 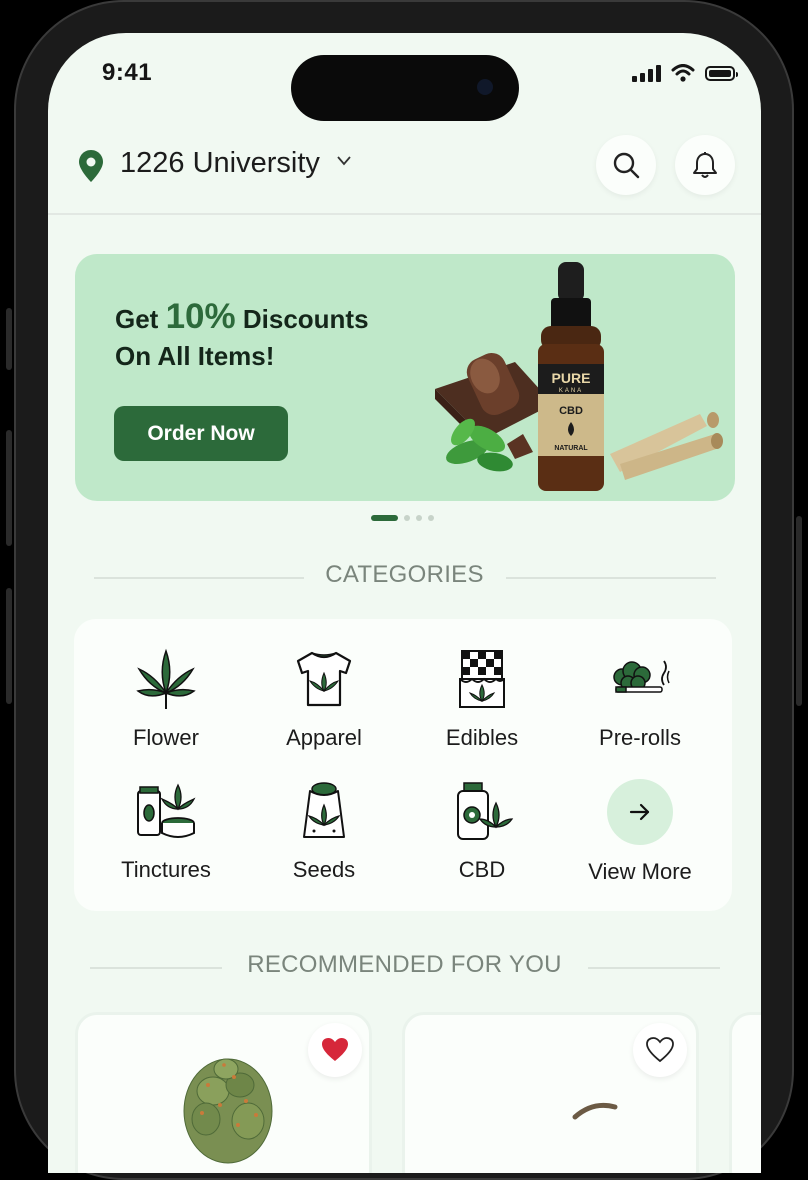 What do you see at coordinates (485, 87) in the screenshot?
I see `front-camera` at bounding box center [485, 87].